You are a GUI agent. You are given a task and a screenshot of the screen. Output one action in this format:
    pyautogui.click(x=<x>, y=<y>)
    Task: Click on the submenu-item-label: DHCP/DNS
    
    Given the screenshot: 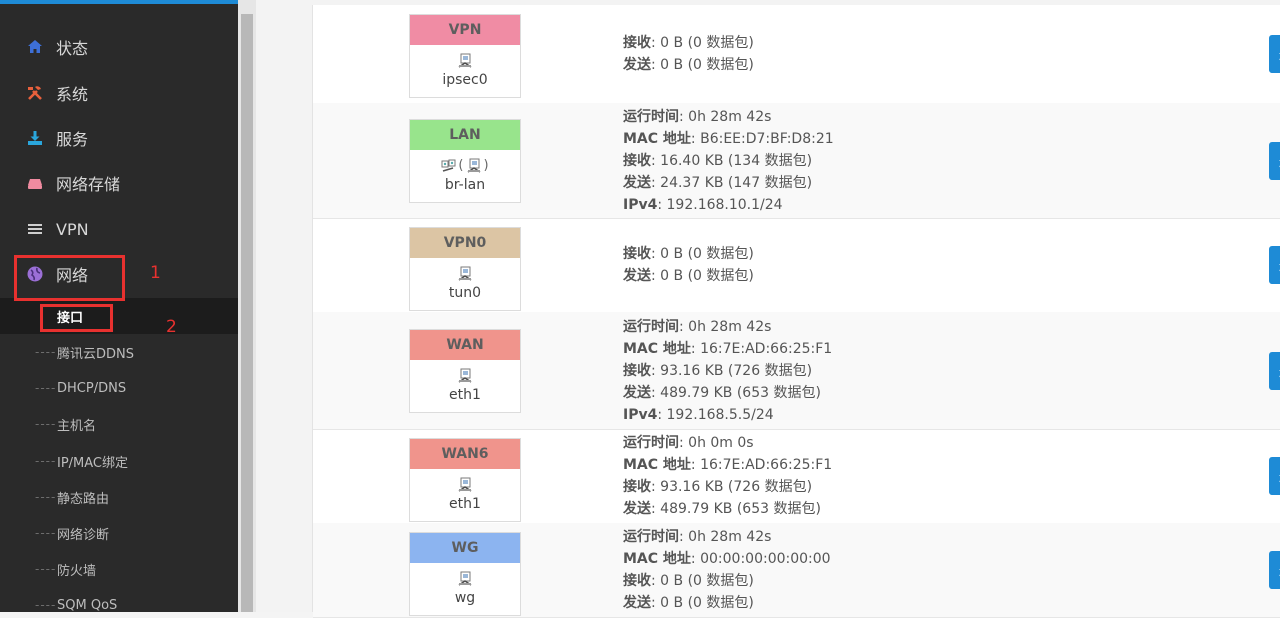 What is the action you would take?
    pyautogui.click(x=92, y=388)
    